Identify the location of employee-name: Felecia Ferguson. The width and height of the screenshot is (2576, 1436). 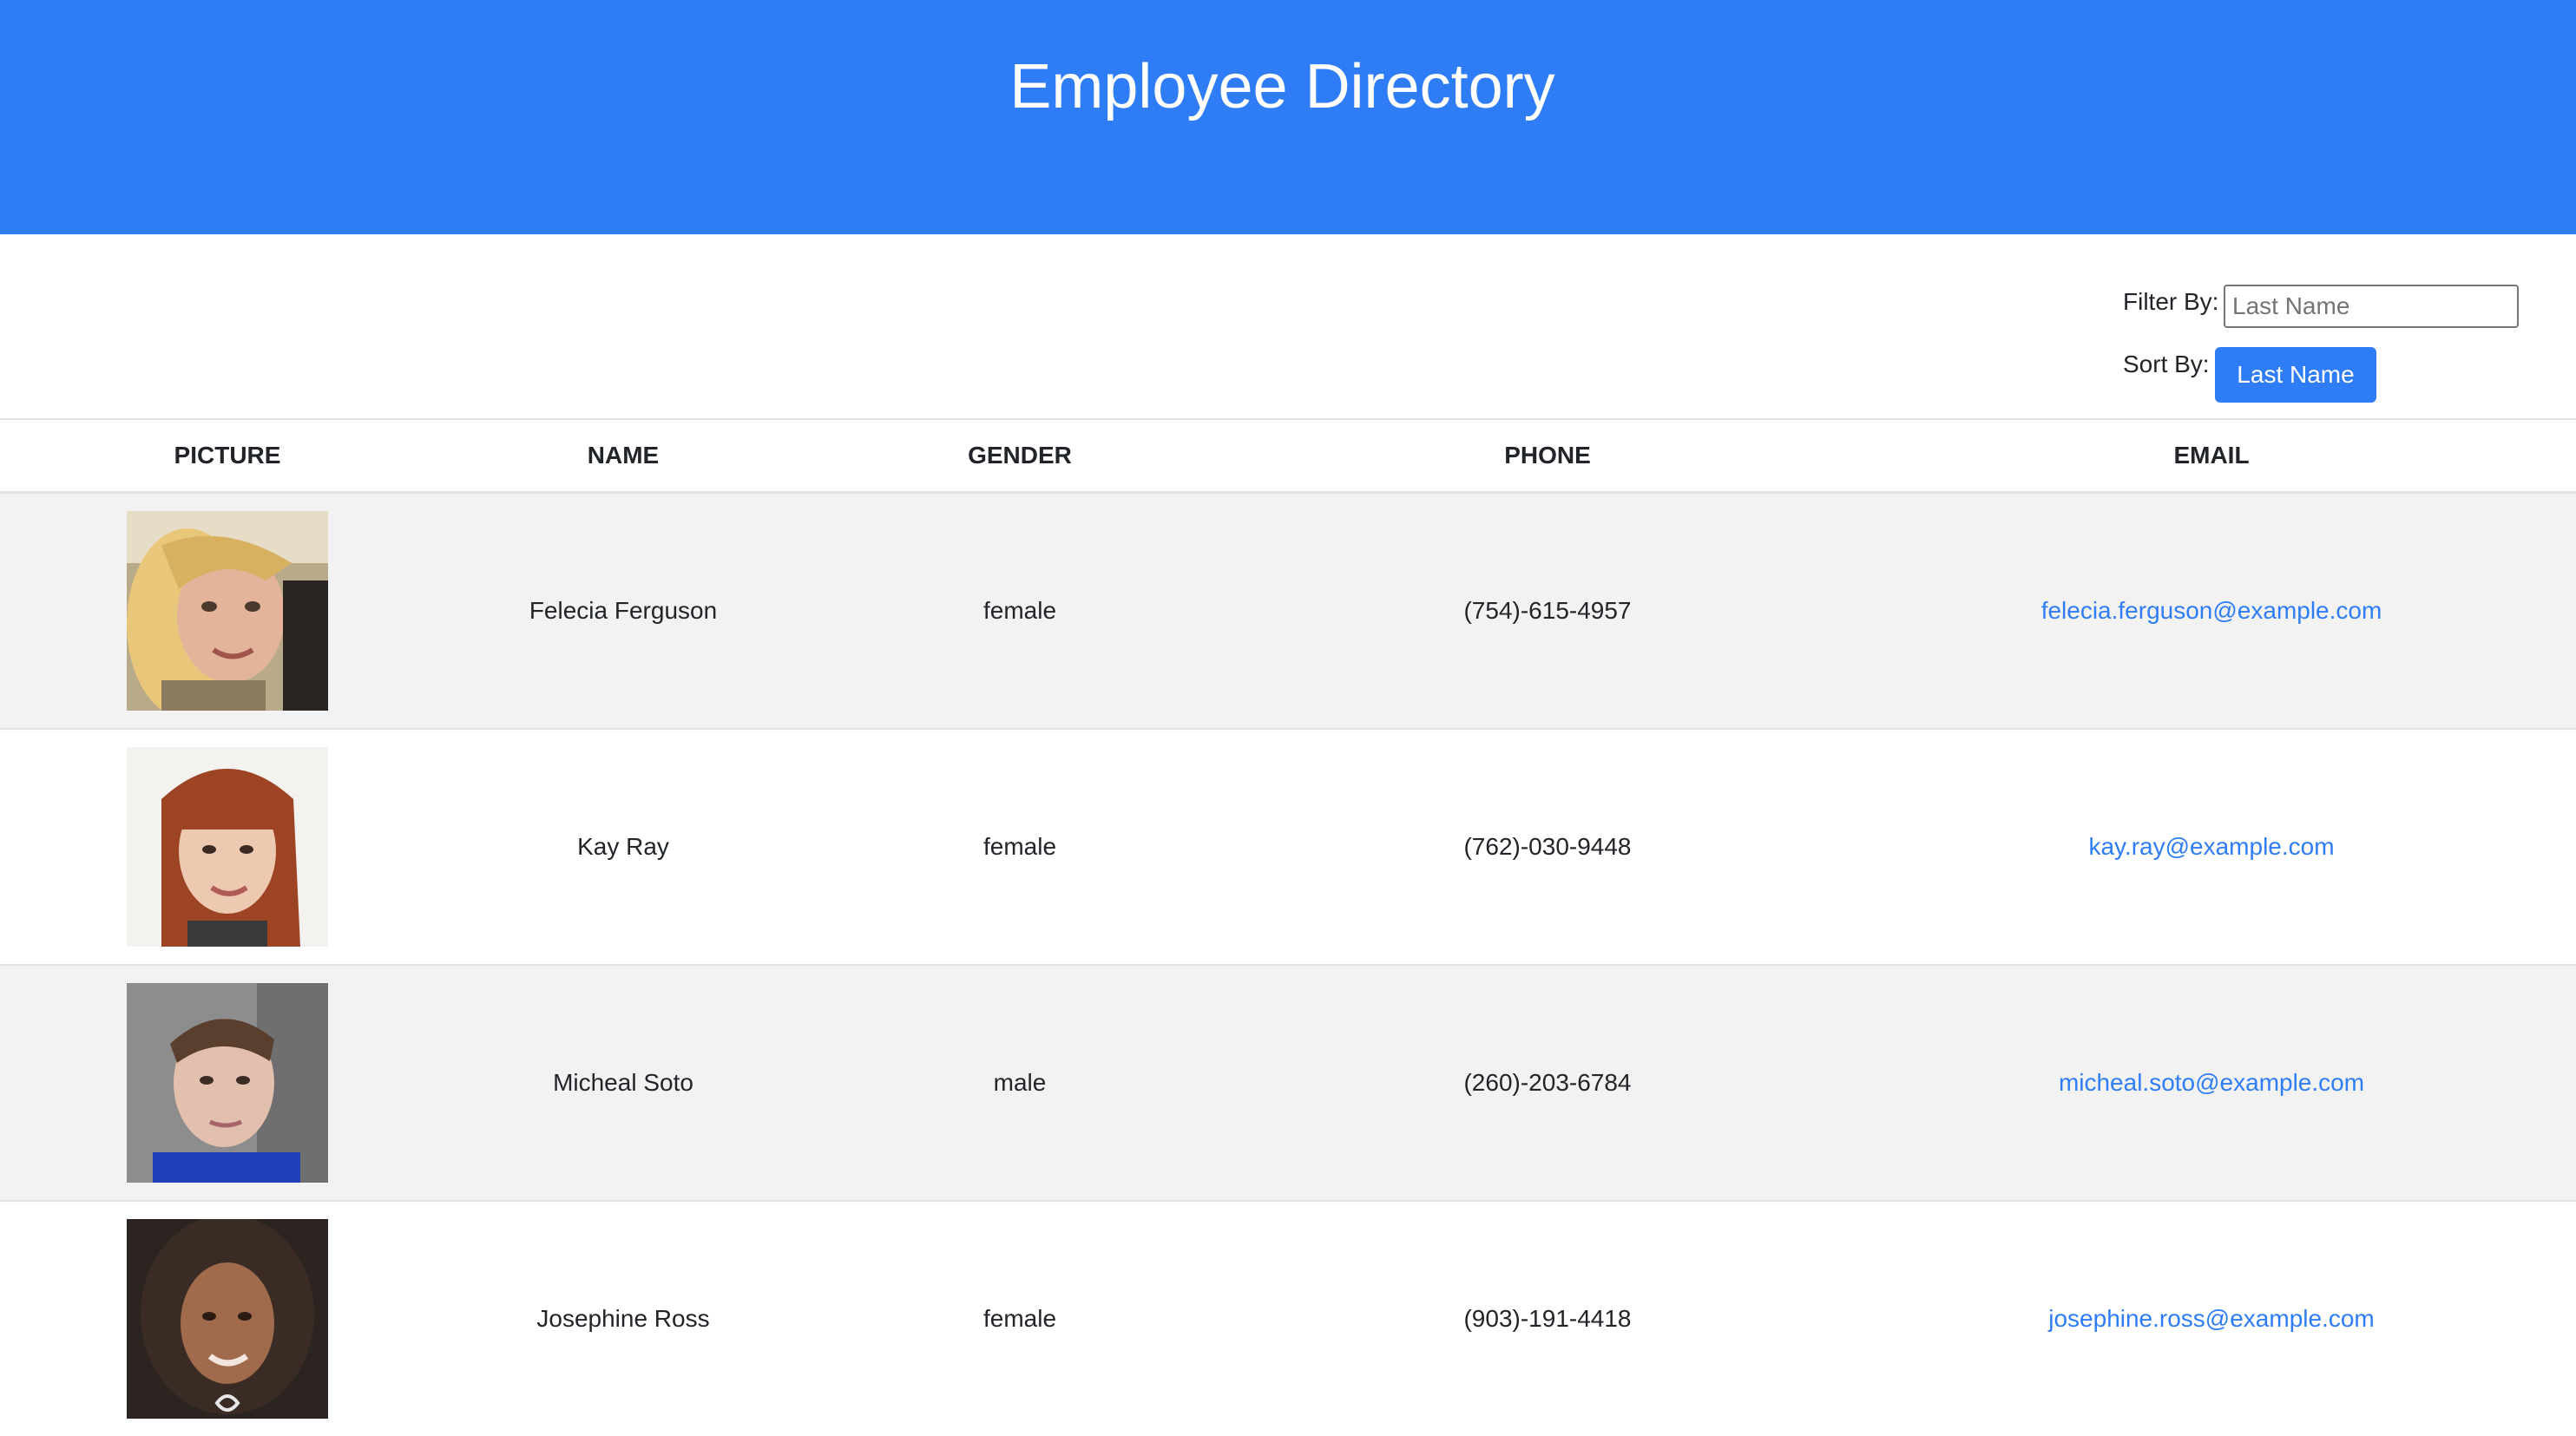
(624, 610).